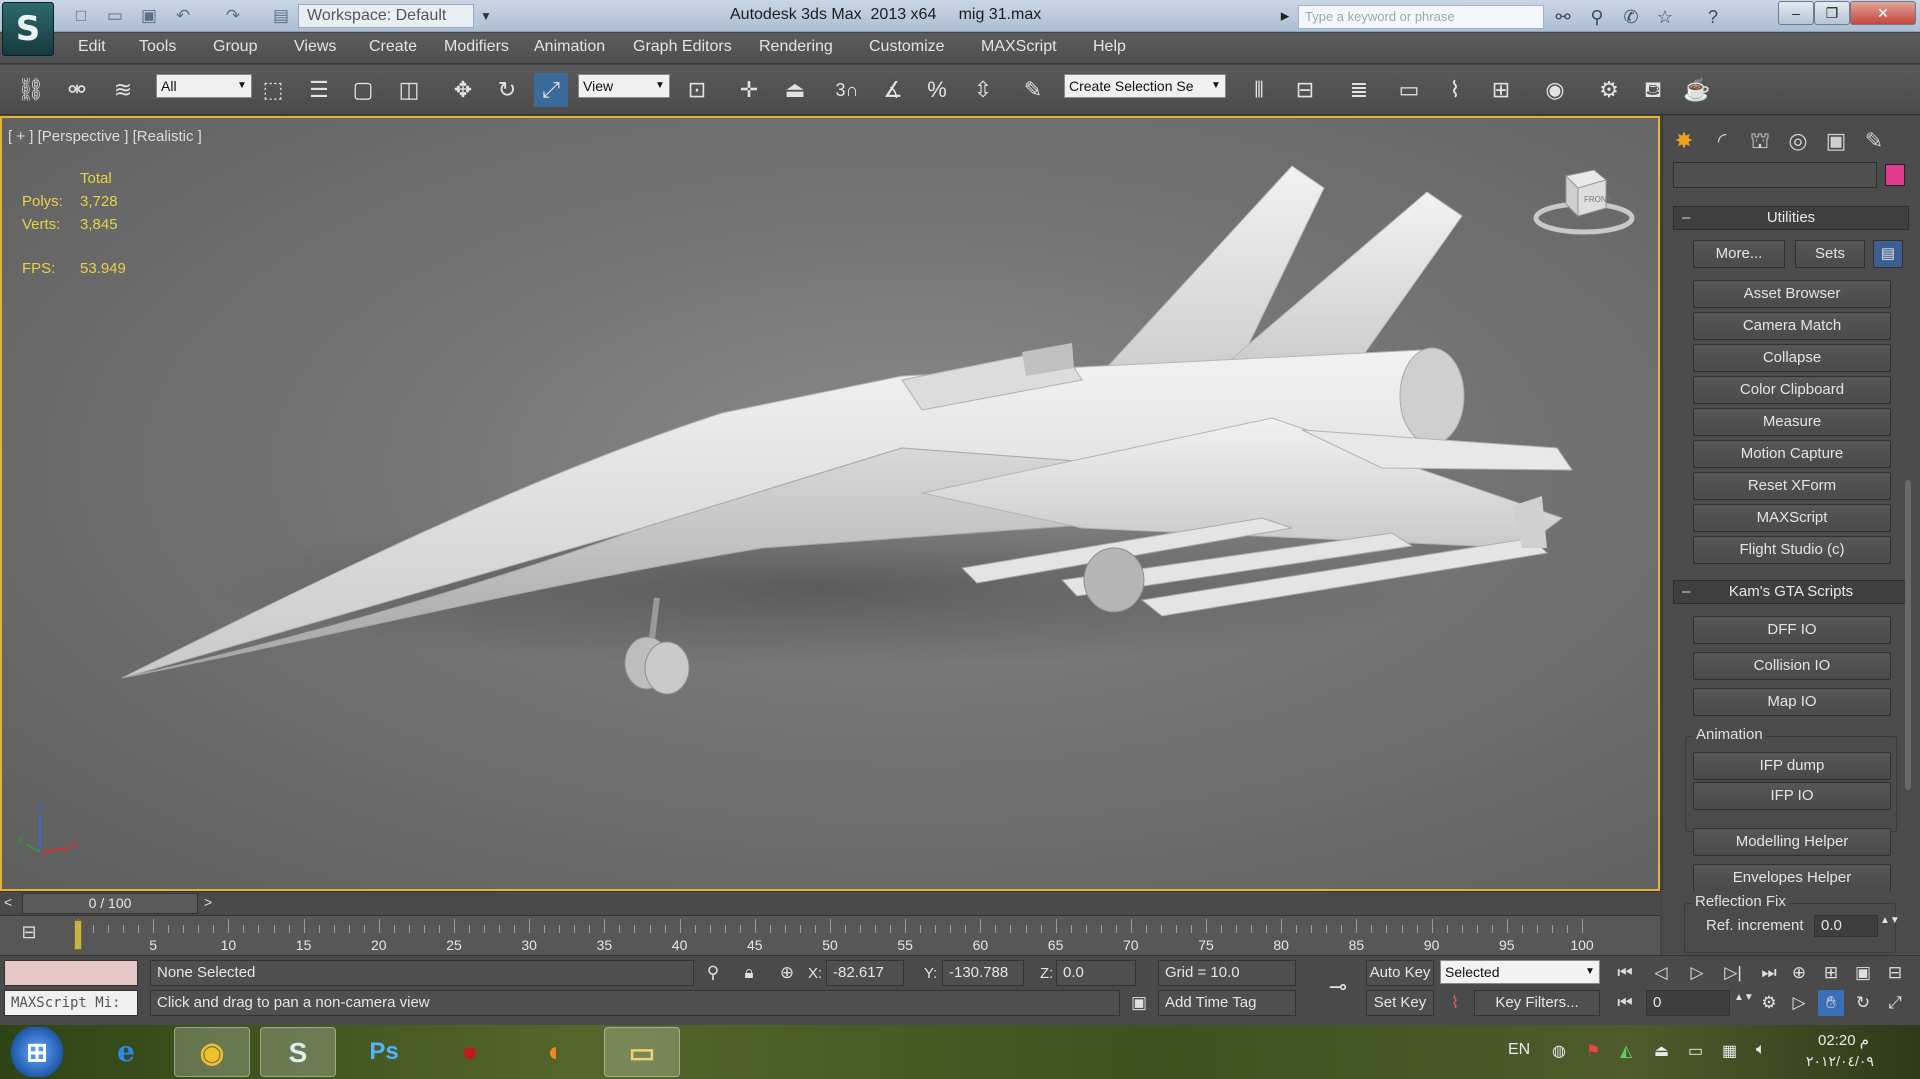  What do you see at coordinates (1661, 1051) in the screenshot?
I see `usb-device-icon: ⏏` at bounding box center [1661, 1051].